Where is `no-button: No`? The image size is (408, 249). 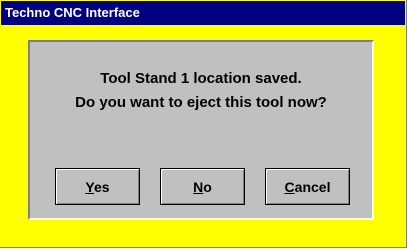 no-button: No is located at coordinates (202, 186).